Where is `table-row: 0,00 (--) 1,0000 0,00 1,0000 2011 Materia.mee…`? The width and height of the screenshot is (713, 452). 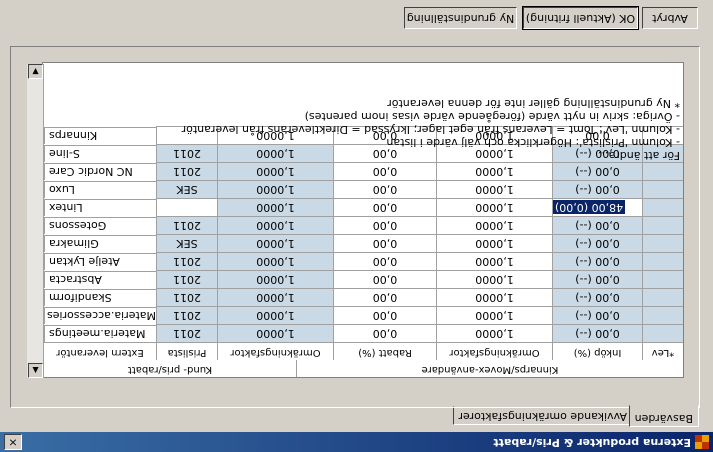
table-row: 0,00 (--) 1,0000 0,00 1,0000 2011 Materia.mee… is located at coordinates (363, 333).